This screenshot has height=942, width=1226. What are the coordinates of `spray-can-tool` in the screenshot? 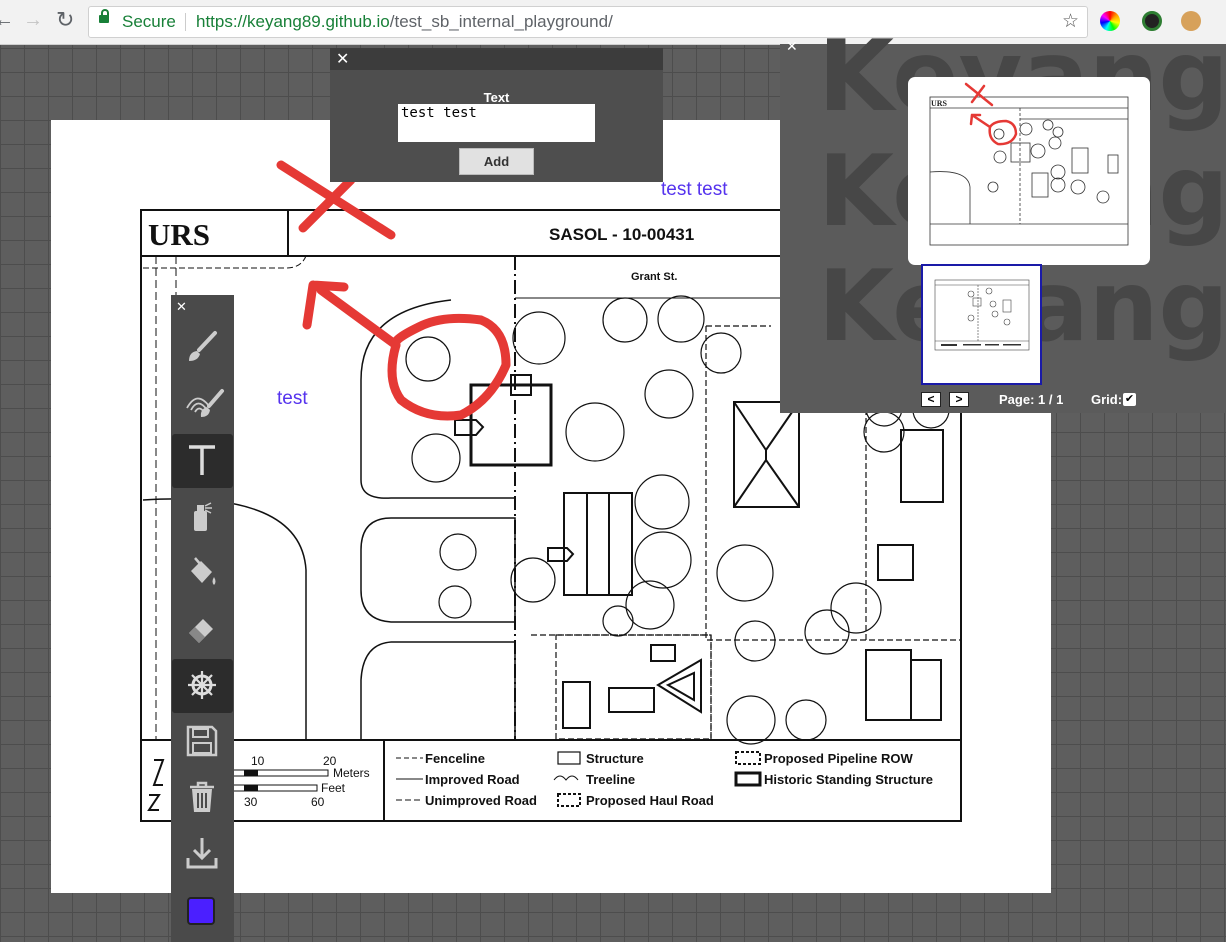 It's located at (202, 517).